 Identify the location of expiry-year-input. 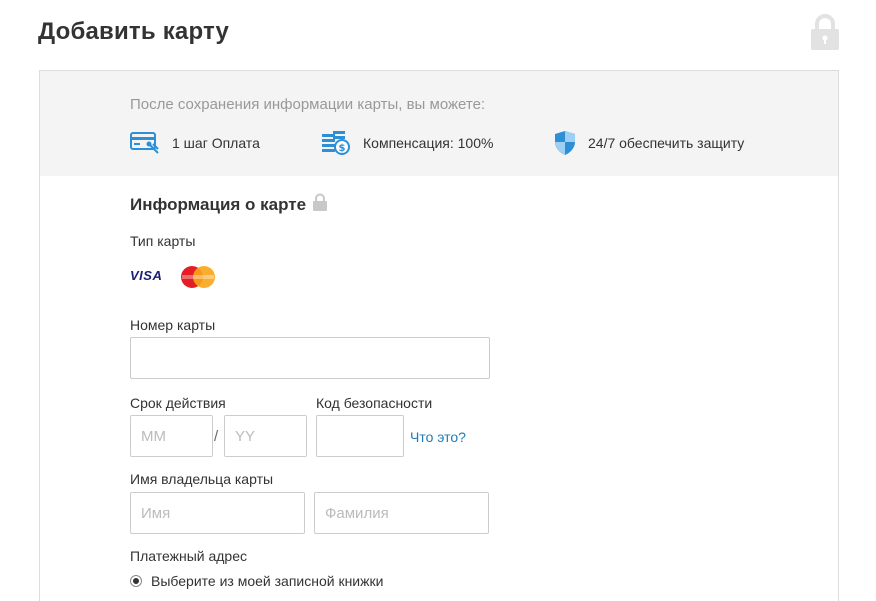
(265, 436).